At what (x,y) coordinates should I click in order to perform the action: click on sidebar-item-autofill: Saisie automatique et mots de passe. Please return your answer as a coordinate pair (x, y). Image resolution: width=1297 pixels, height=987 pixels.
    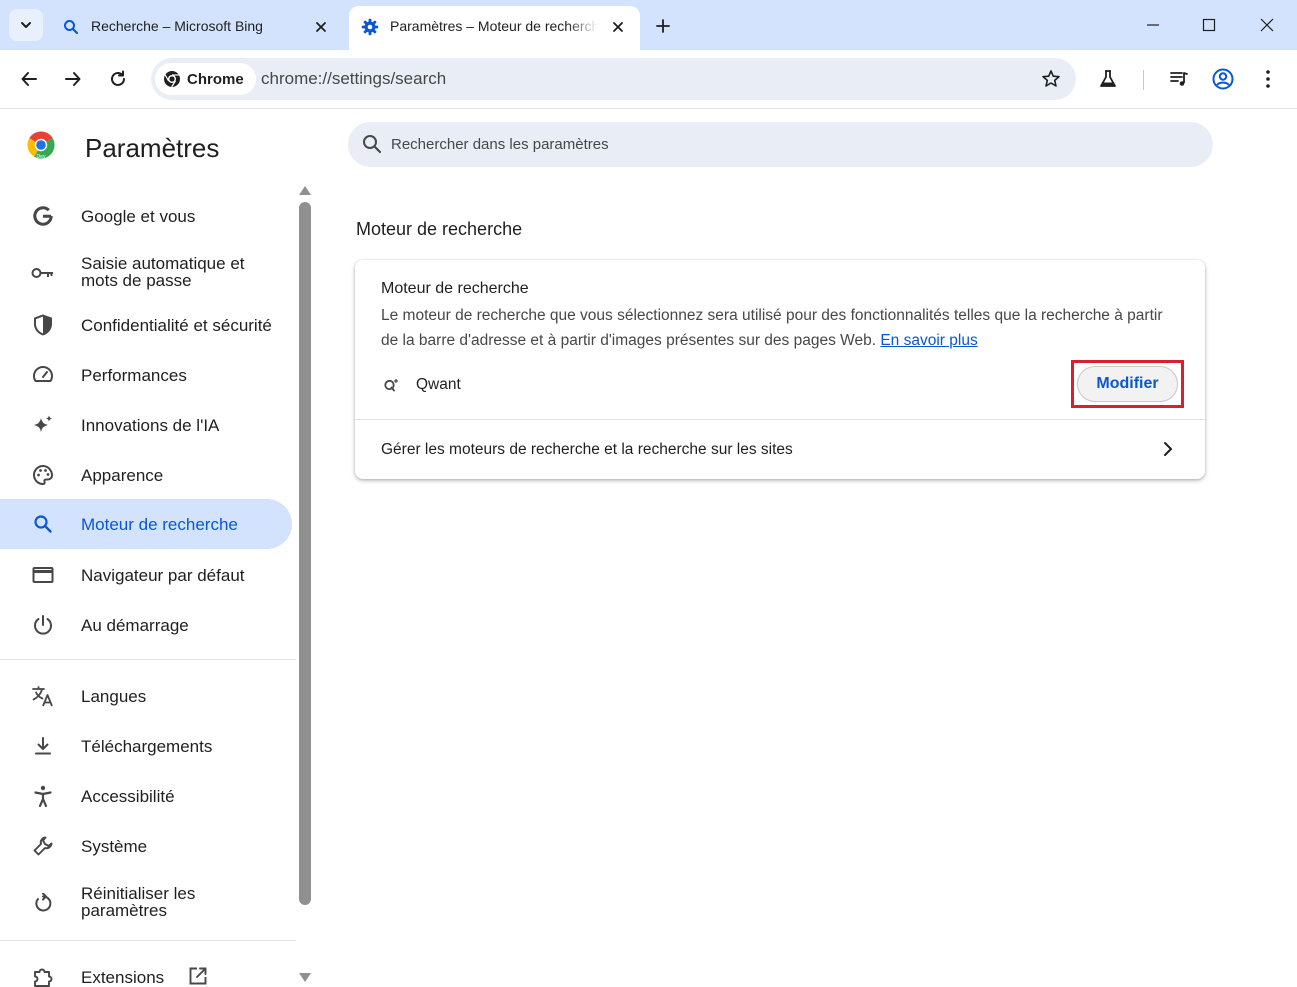
    Looking at the image, I should click on (146, 273).